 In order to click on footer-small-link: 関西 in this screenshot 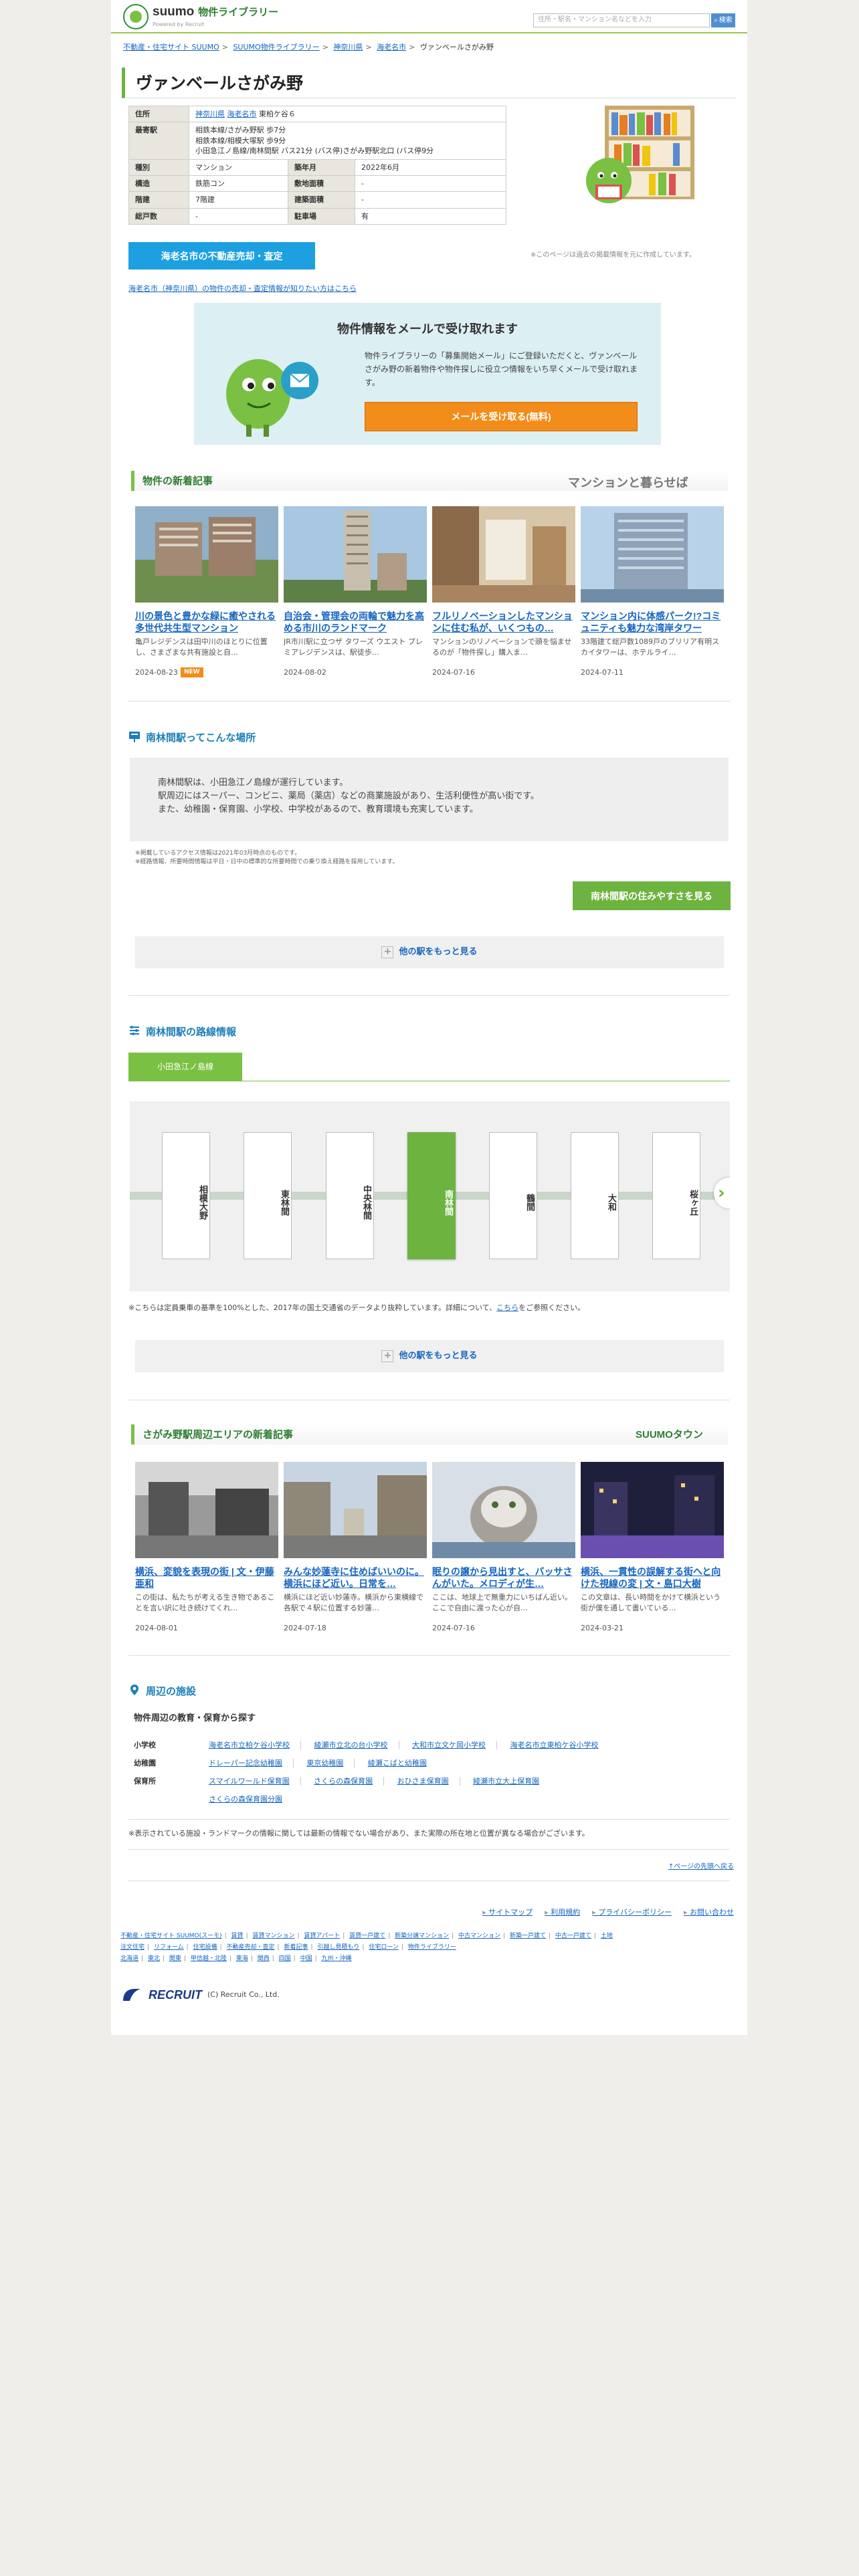, I will do `click(264, 1959)`.